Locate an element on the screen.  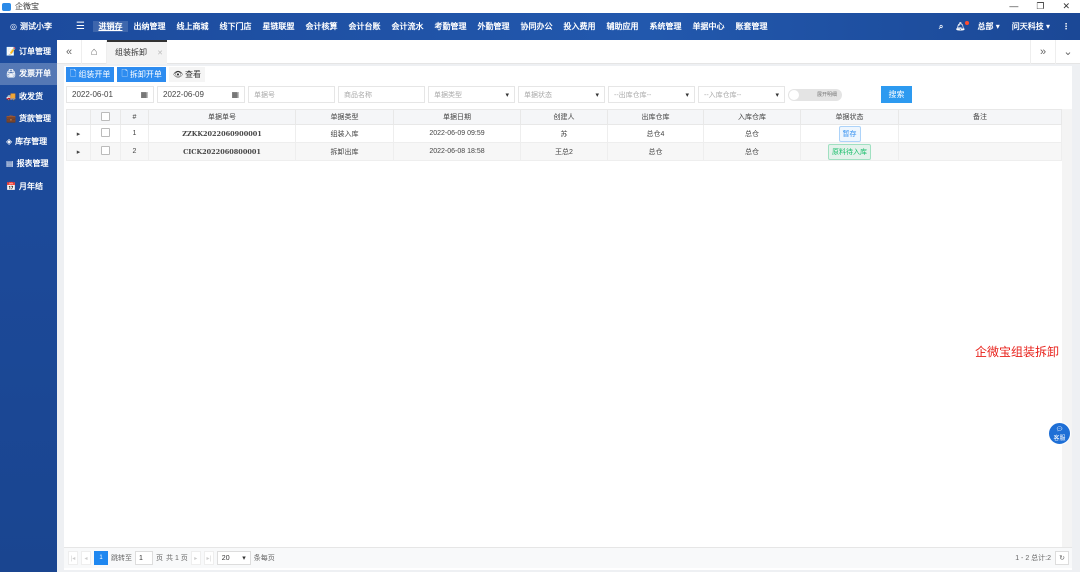
nav-item: 系统管理 is located at coordinates (665, 26).